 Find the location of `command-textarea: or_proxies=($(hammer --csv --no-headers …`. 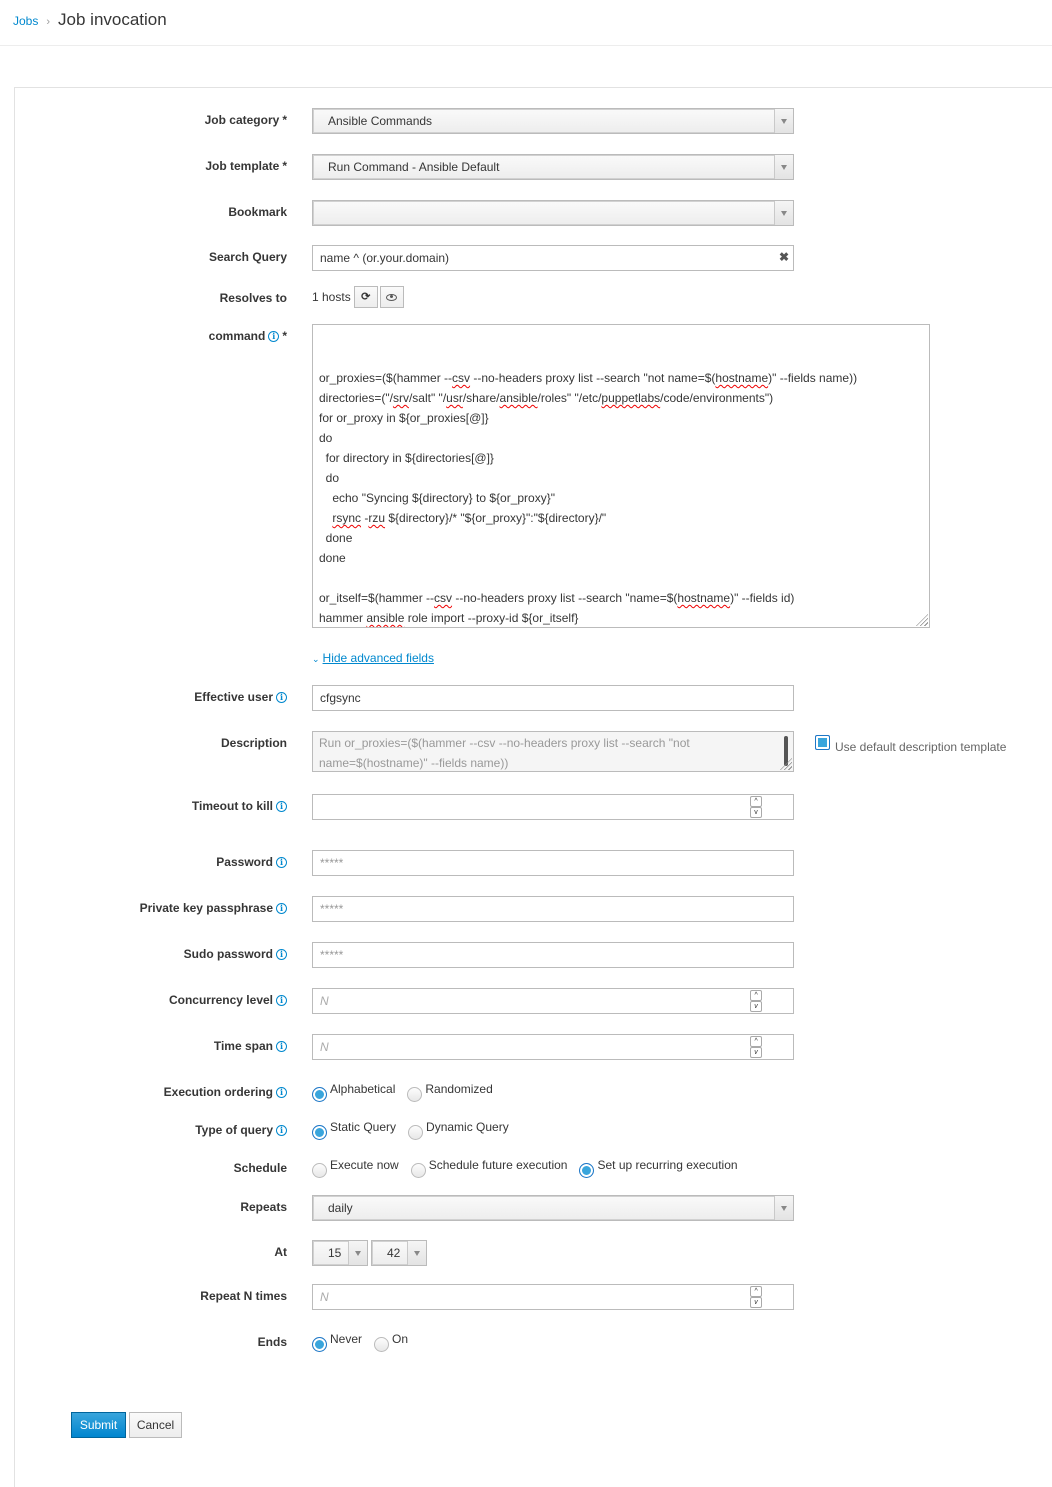

command-textarea: or_proxies=($(hammer --csv --no-headers … is located at coordinates (621, 476).